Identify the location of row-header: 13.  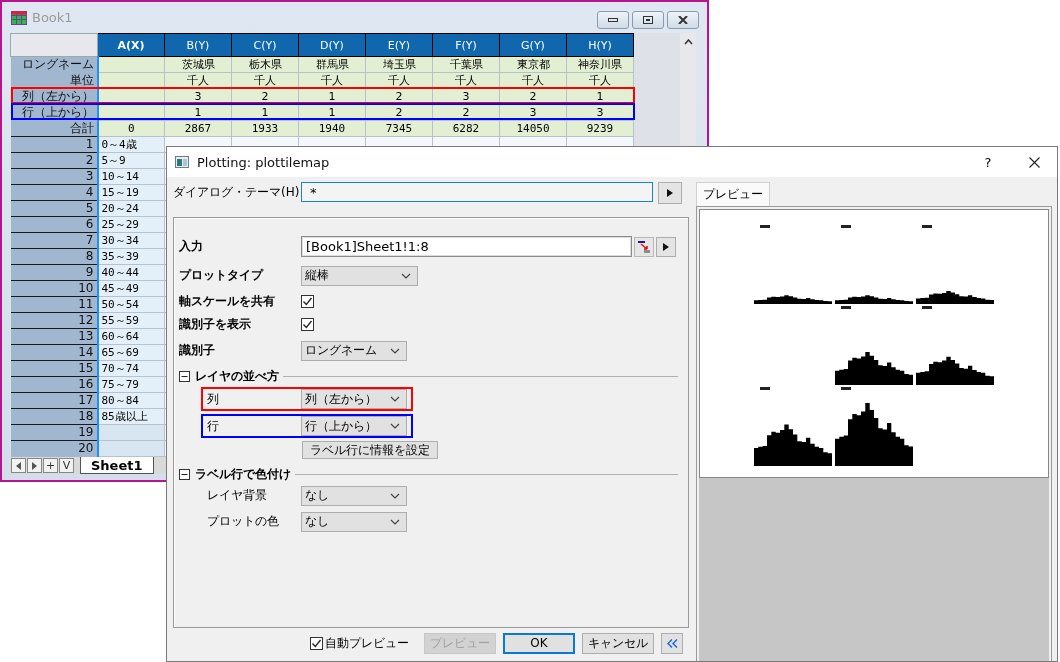
(54, 336).